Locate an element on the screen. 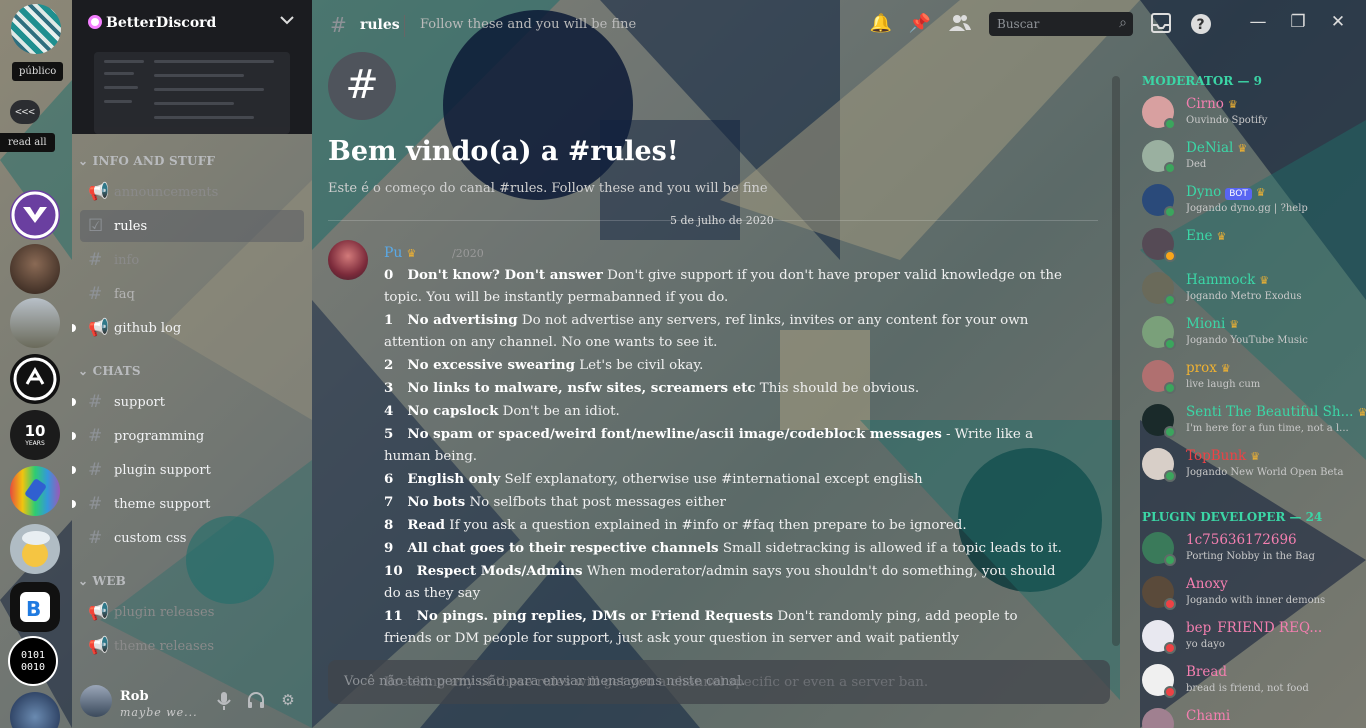 Image resolution: width=1366 pixels, height=728 pixels. member-activity: Jogando New World Open Beta is located at coordinates (1265, 472).